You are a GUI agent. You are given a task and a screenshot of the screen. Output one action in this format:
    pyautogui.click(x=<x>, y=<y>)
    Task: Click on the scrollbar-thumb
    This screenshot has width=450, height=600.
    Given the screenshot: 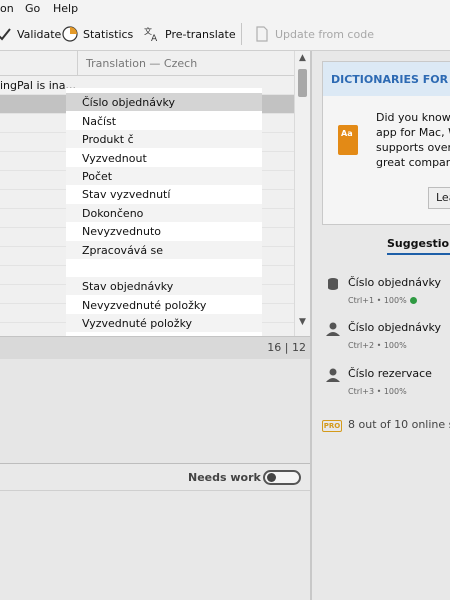 What is the action you would take?
    pyautogui.click(x=302, y=83)
    